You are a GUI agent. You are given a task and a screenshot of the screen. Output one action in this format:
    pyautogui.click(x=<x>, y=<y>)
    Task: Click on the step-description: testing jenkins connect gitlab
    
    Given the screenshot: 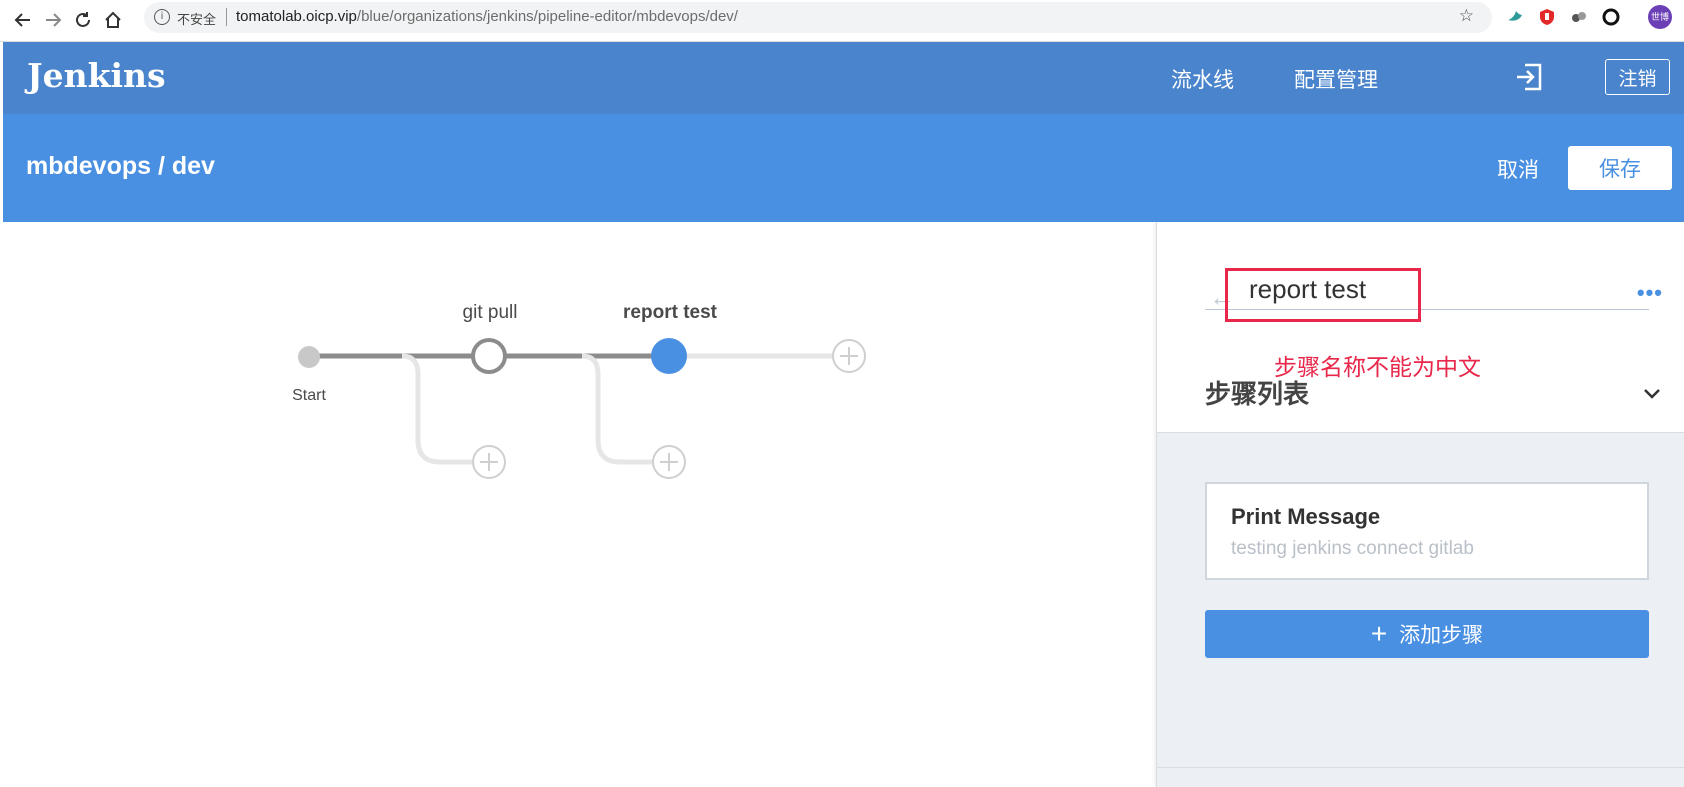 What is the action you would take?
    pyautogui.click(x=1352, y=548)
    